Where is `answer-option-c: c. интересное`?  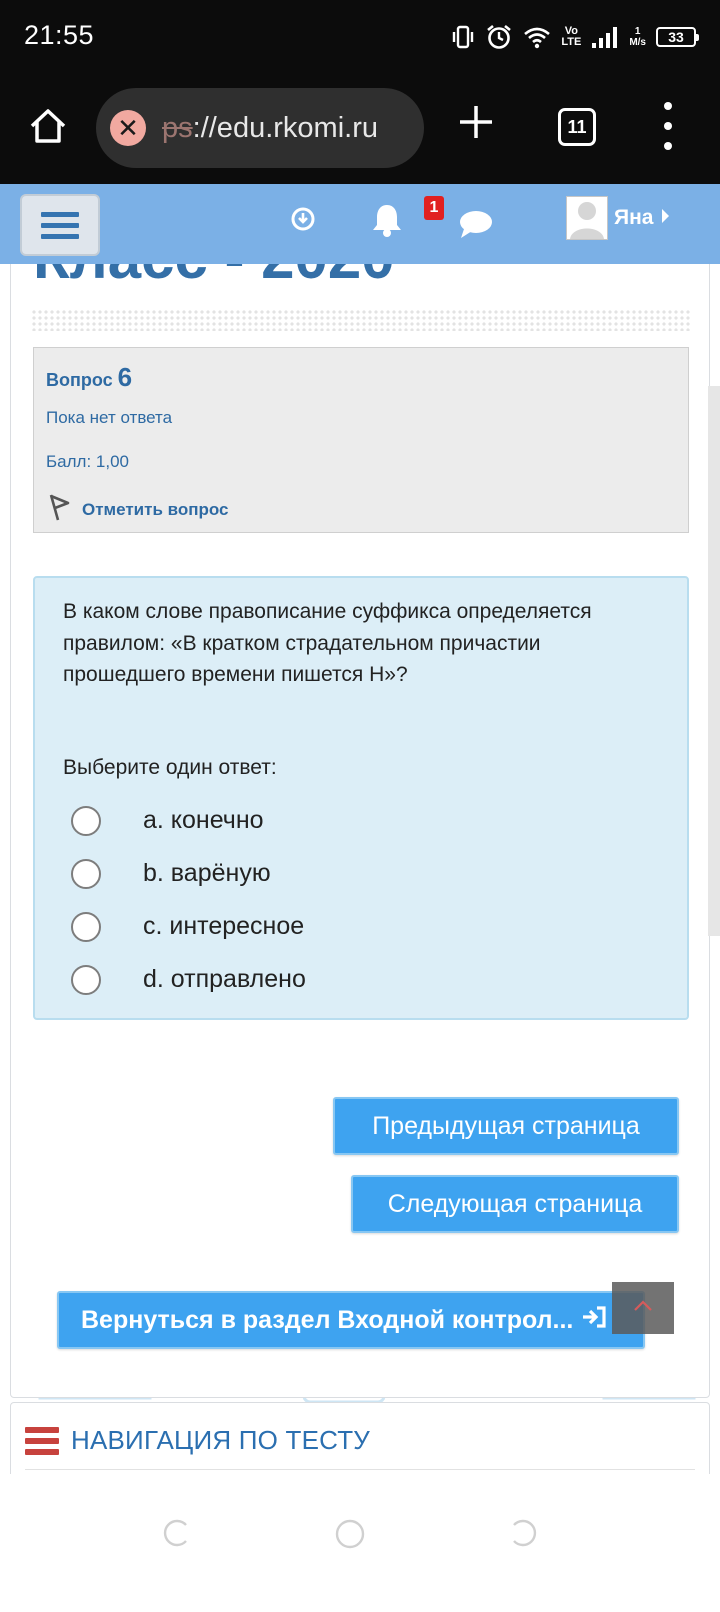 answer-option-c: c. интересное is located at coordinates (188, 926).